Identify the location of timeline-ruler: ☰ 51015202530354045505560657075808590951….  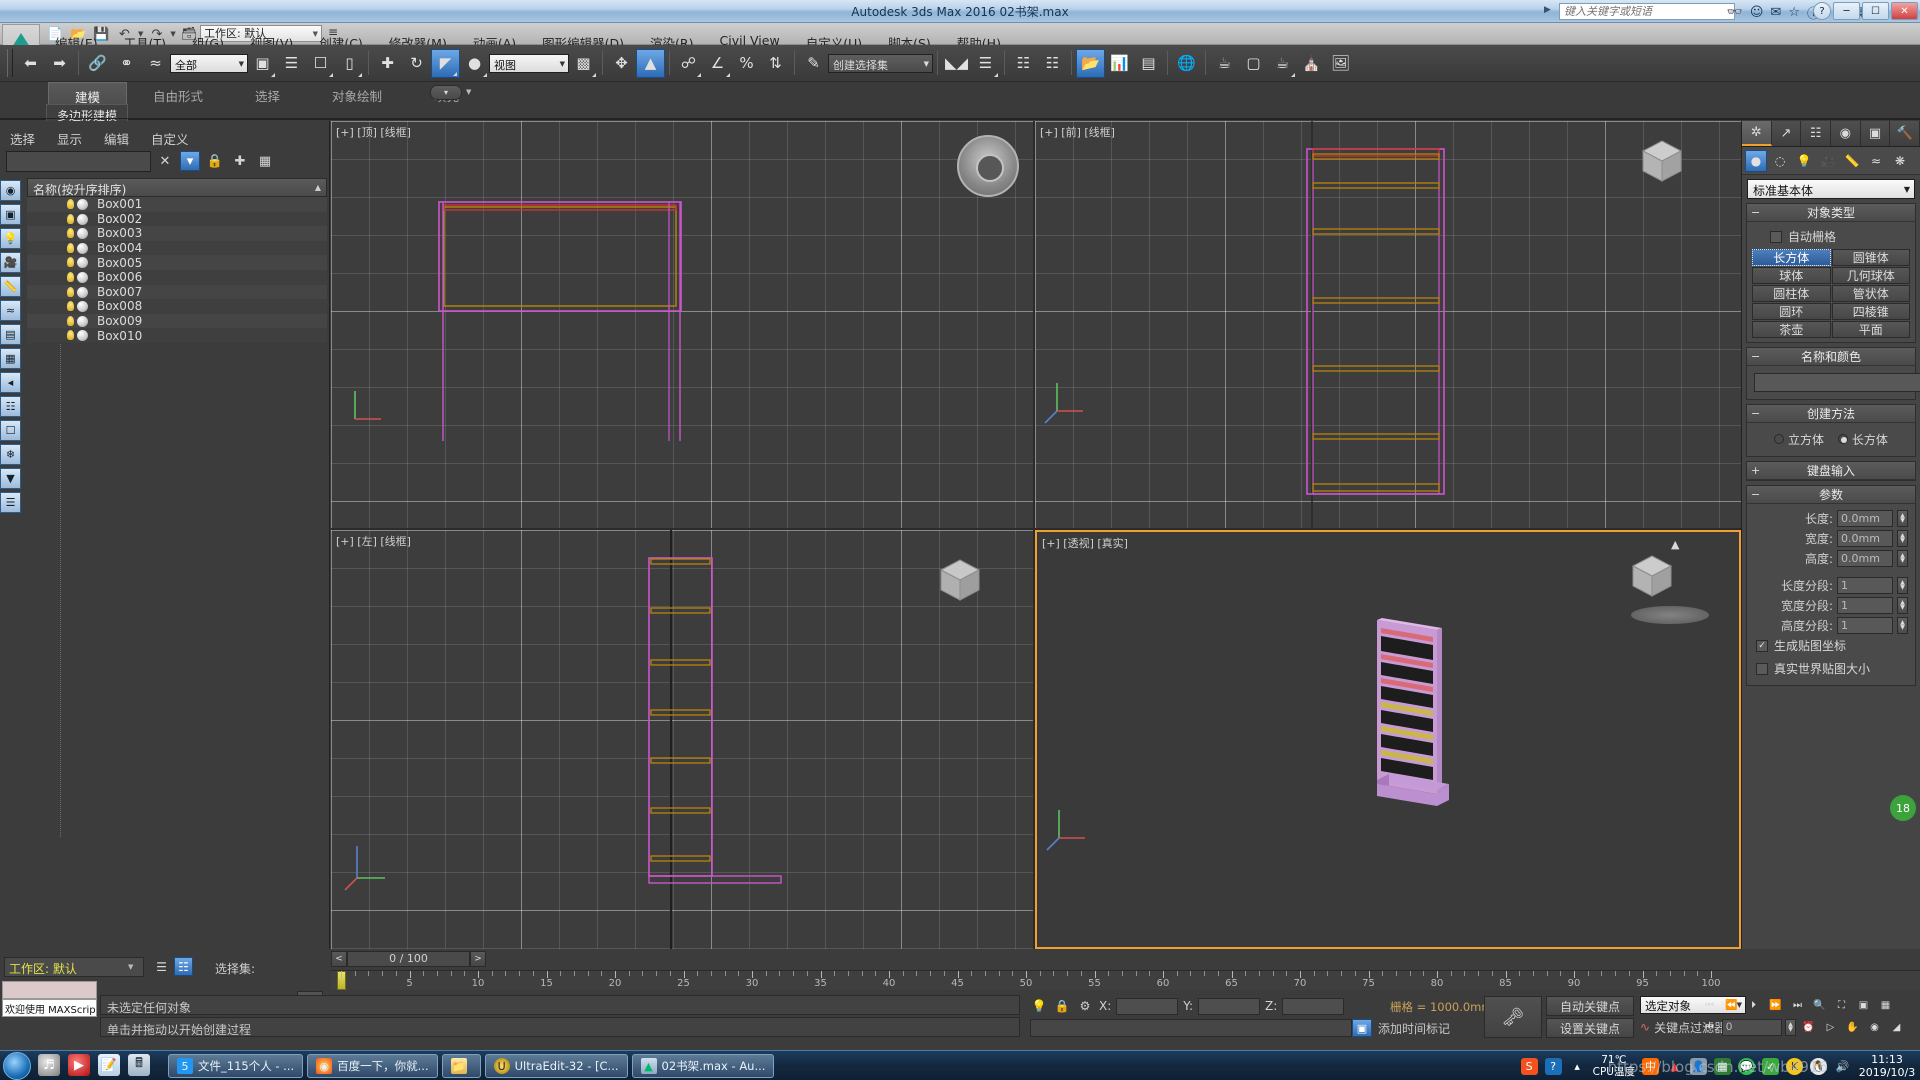
(1108, 990).